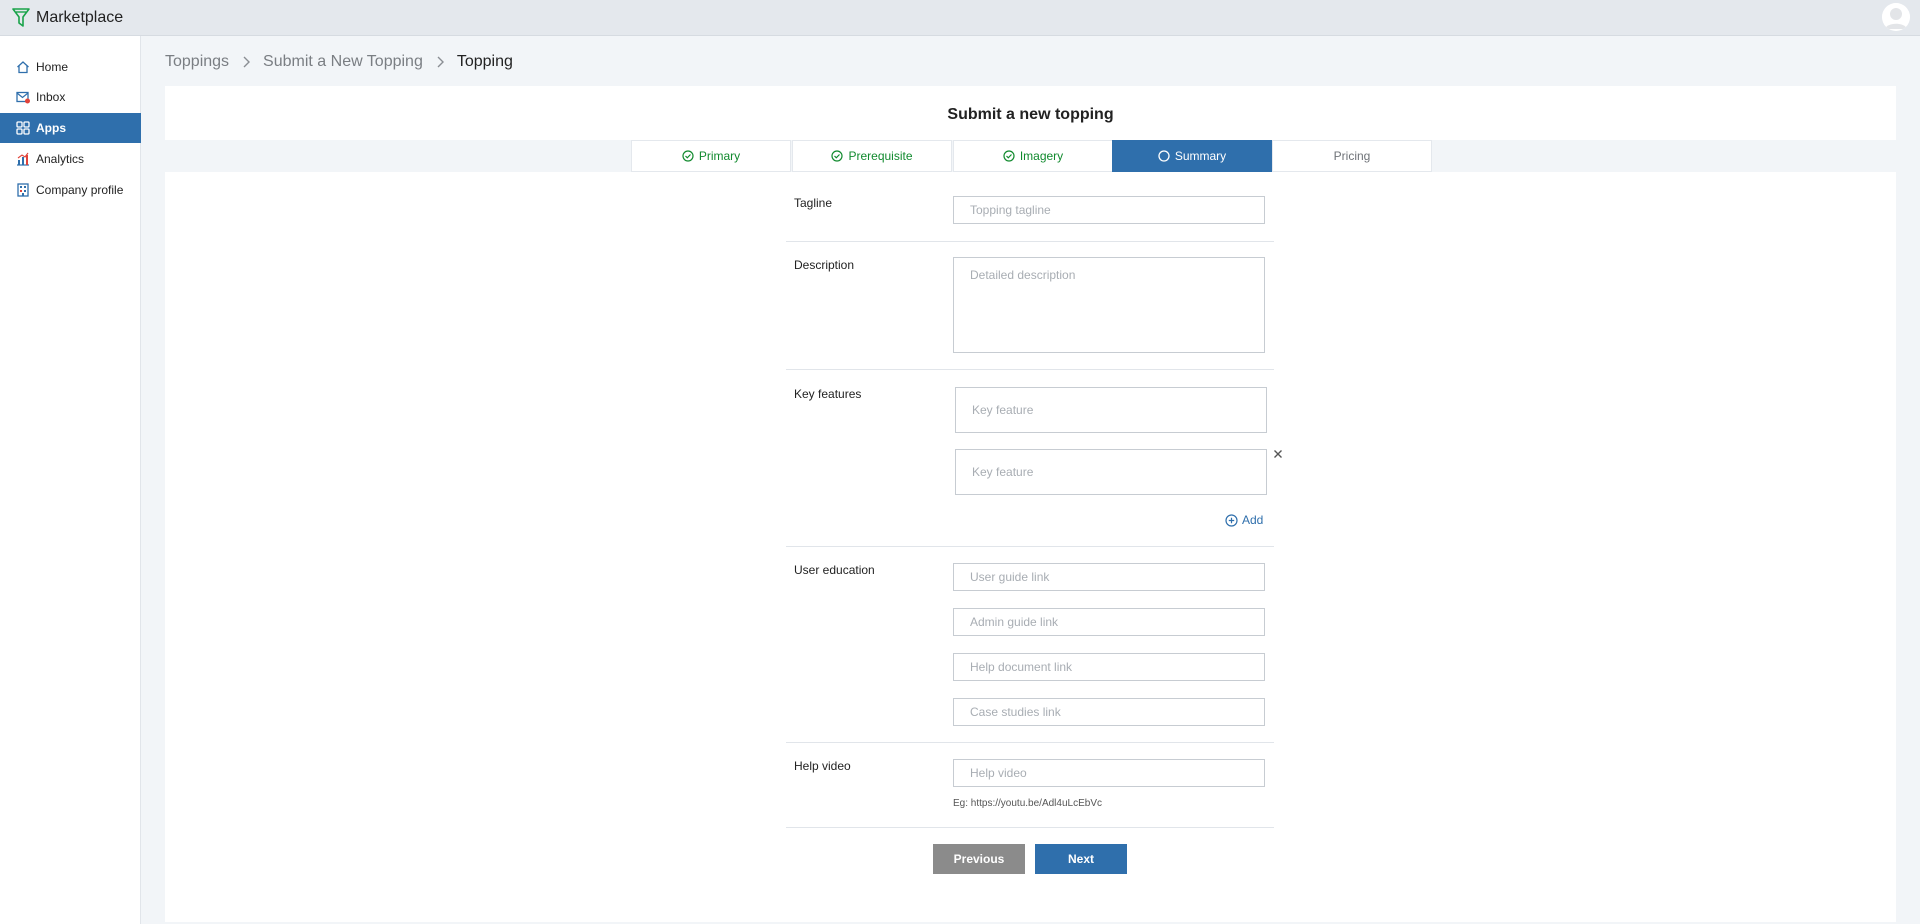  I want to click on sidebar-item-home: Home, so click(70, 67).